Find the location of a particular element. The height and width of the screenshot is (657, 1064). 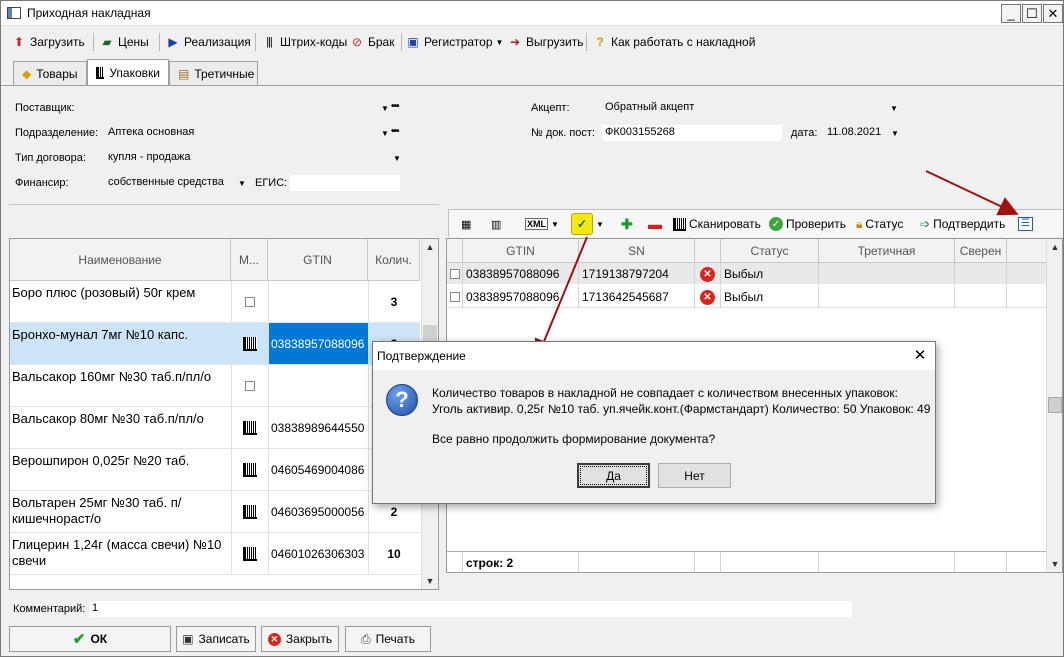

dialog-title: Подтверждение is located at coordinates (654, 356).